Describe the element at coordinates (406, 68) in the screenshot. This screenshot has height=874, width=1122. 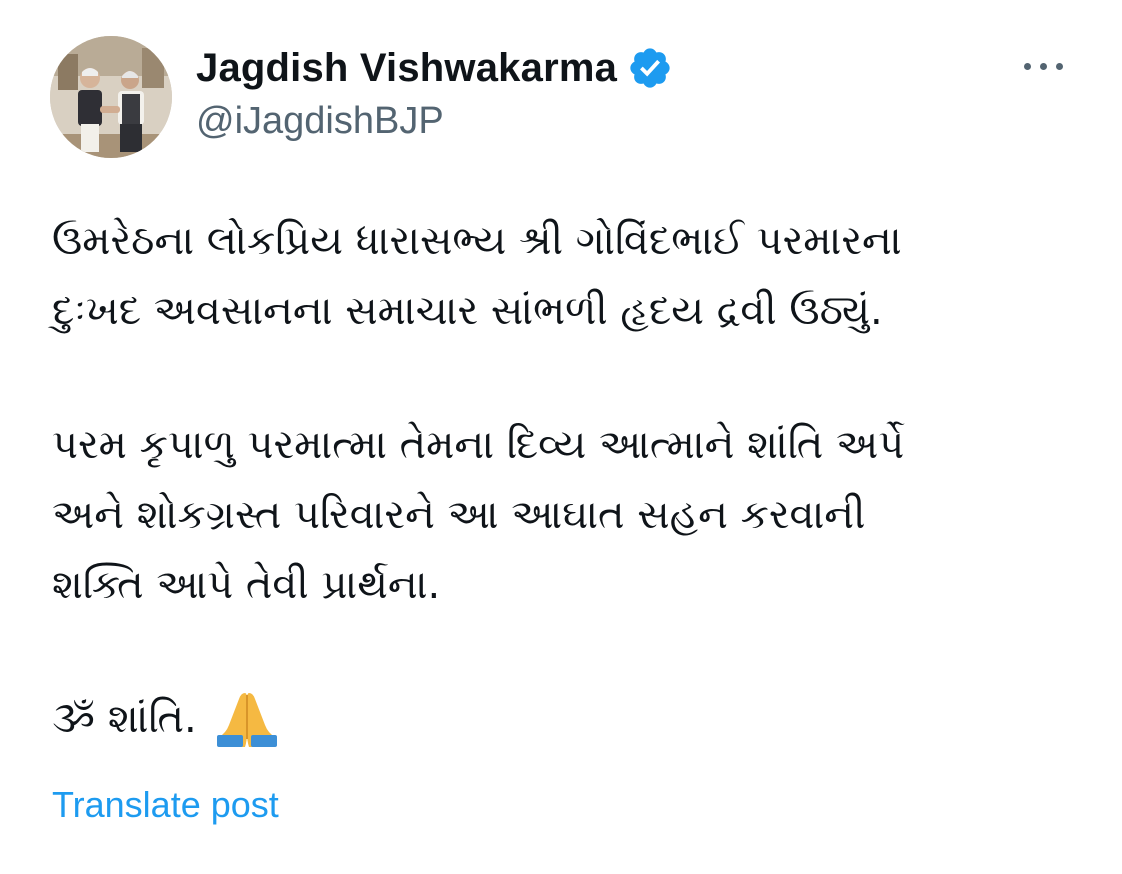
I see `author-display-name: Jagdish Vishwakarma` at that location.